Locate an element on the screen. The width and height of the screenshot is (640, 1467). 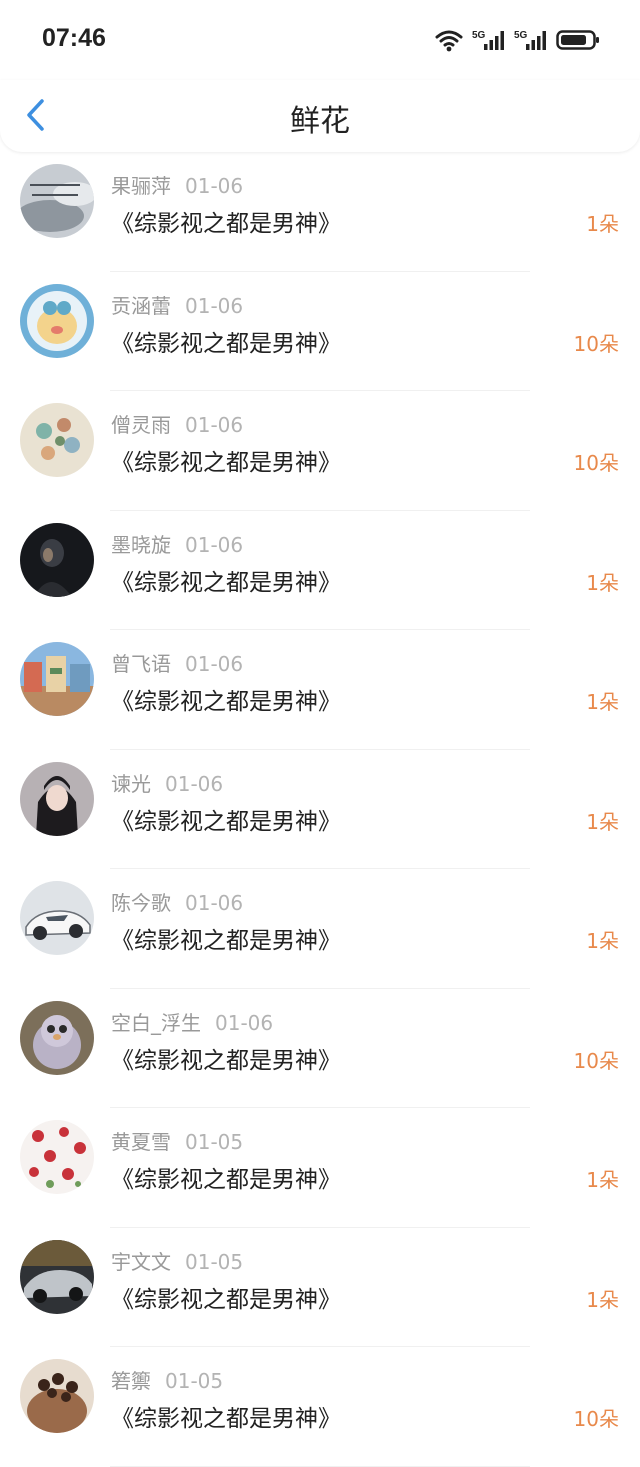
list-item: 果骊萍 01-06 《综影视之都是男神》 1朵 is located at coordinates (320, 212).